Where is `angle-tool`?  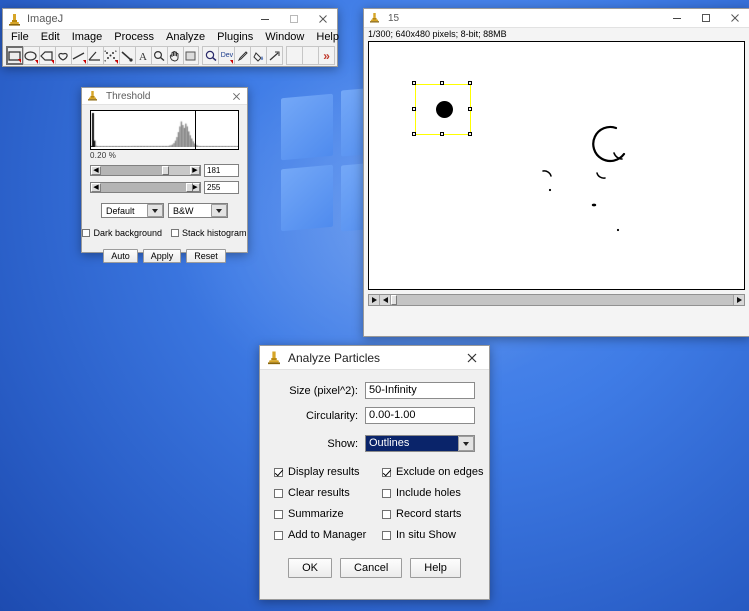 angle-tool is located at coordinates (95, 55).